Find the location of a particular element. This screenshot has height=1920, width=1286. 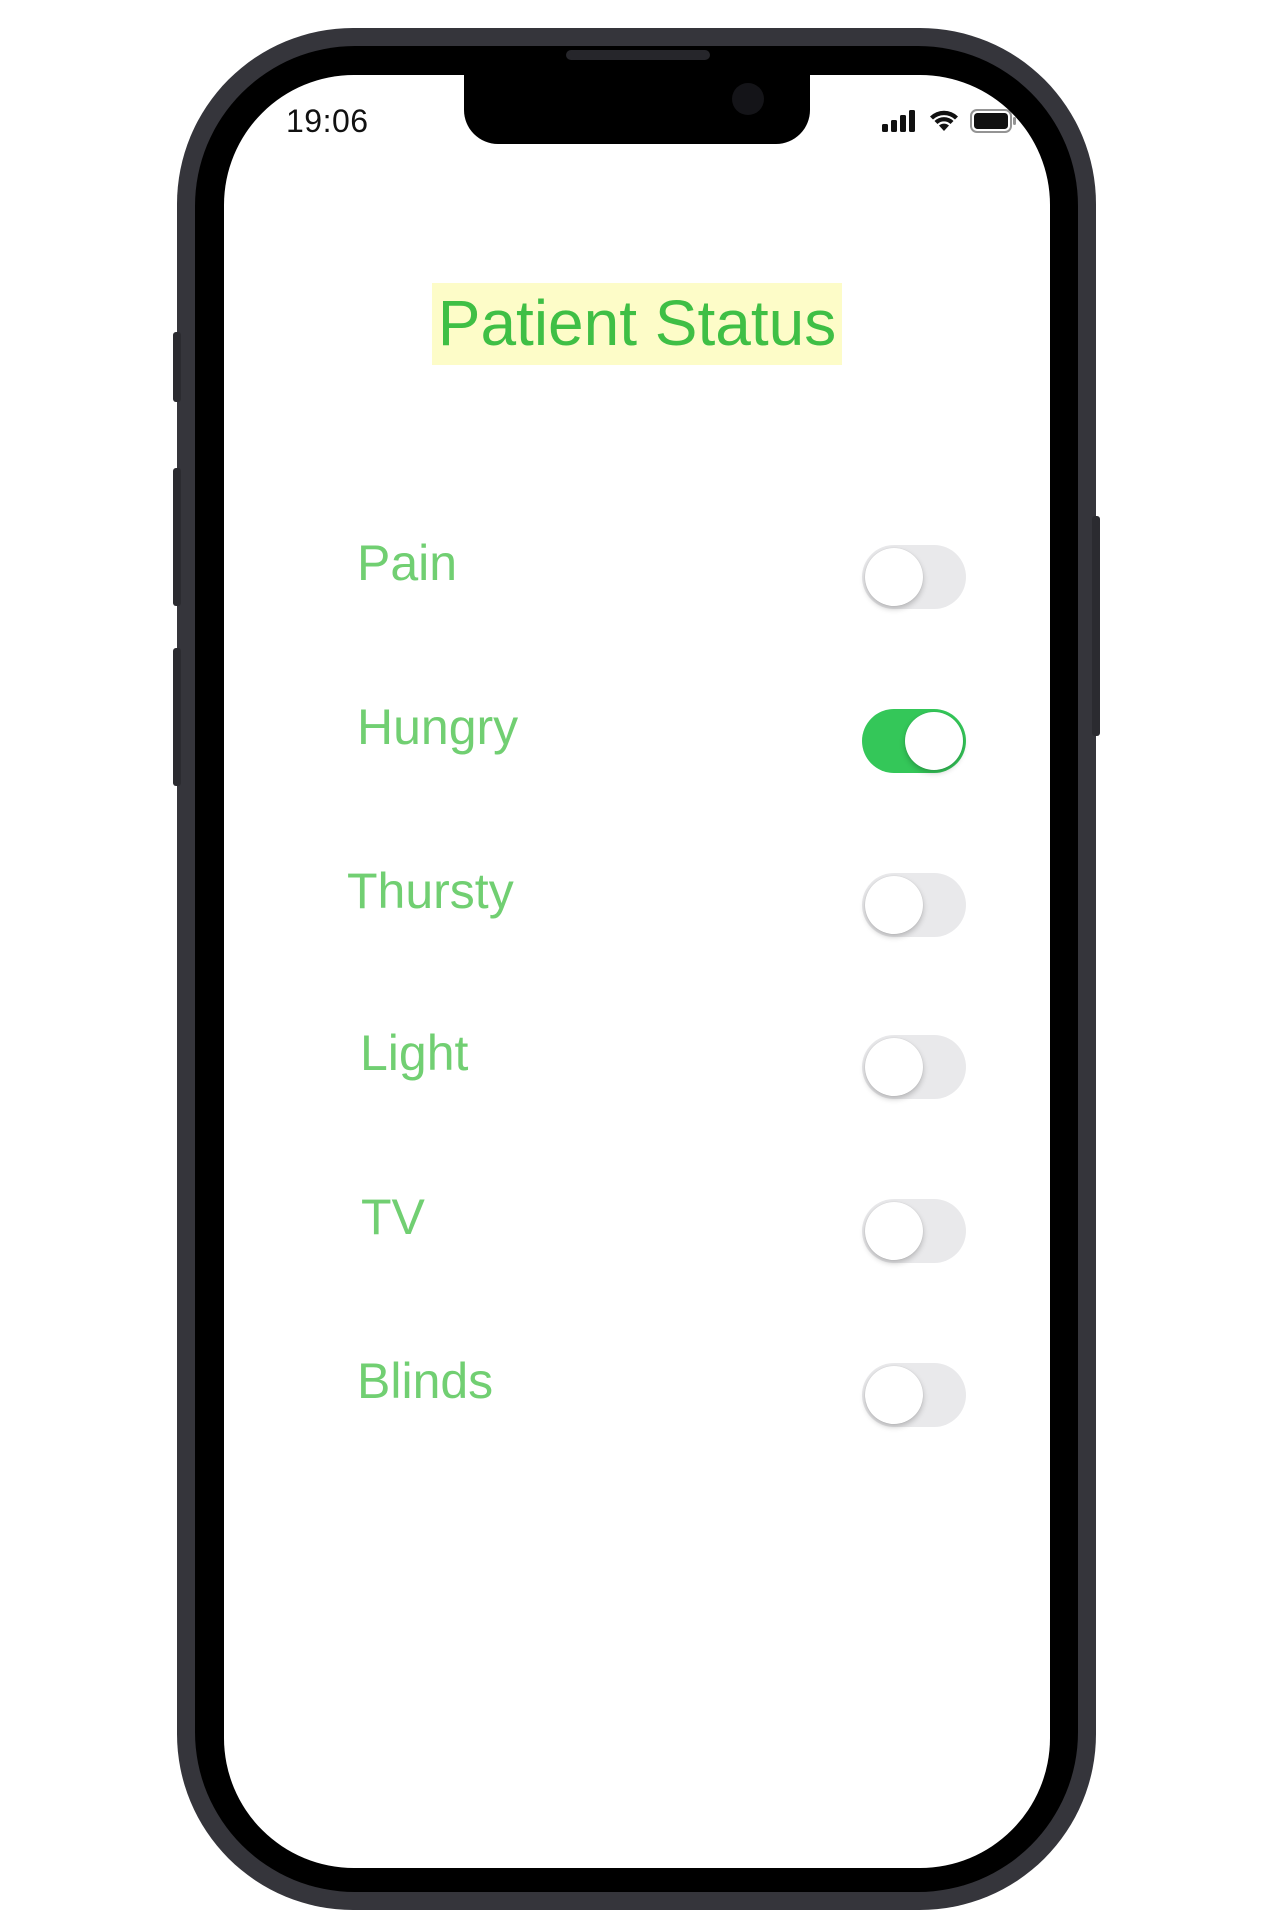

pain-toggle is located at coordinates (914, 577).